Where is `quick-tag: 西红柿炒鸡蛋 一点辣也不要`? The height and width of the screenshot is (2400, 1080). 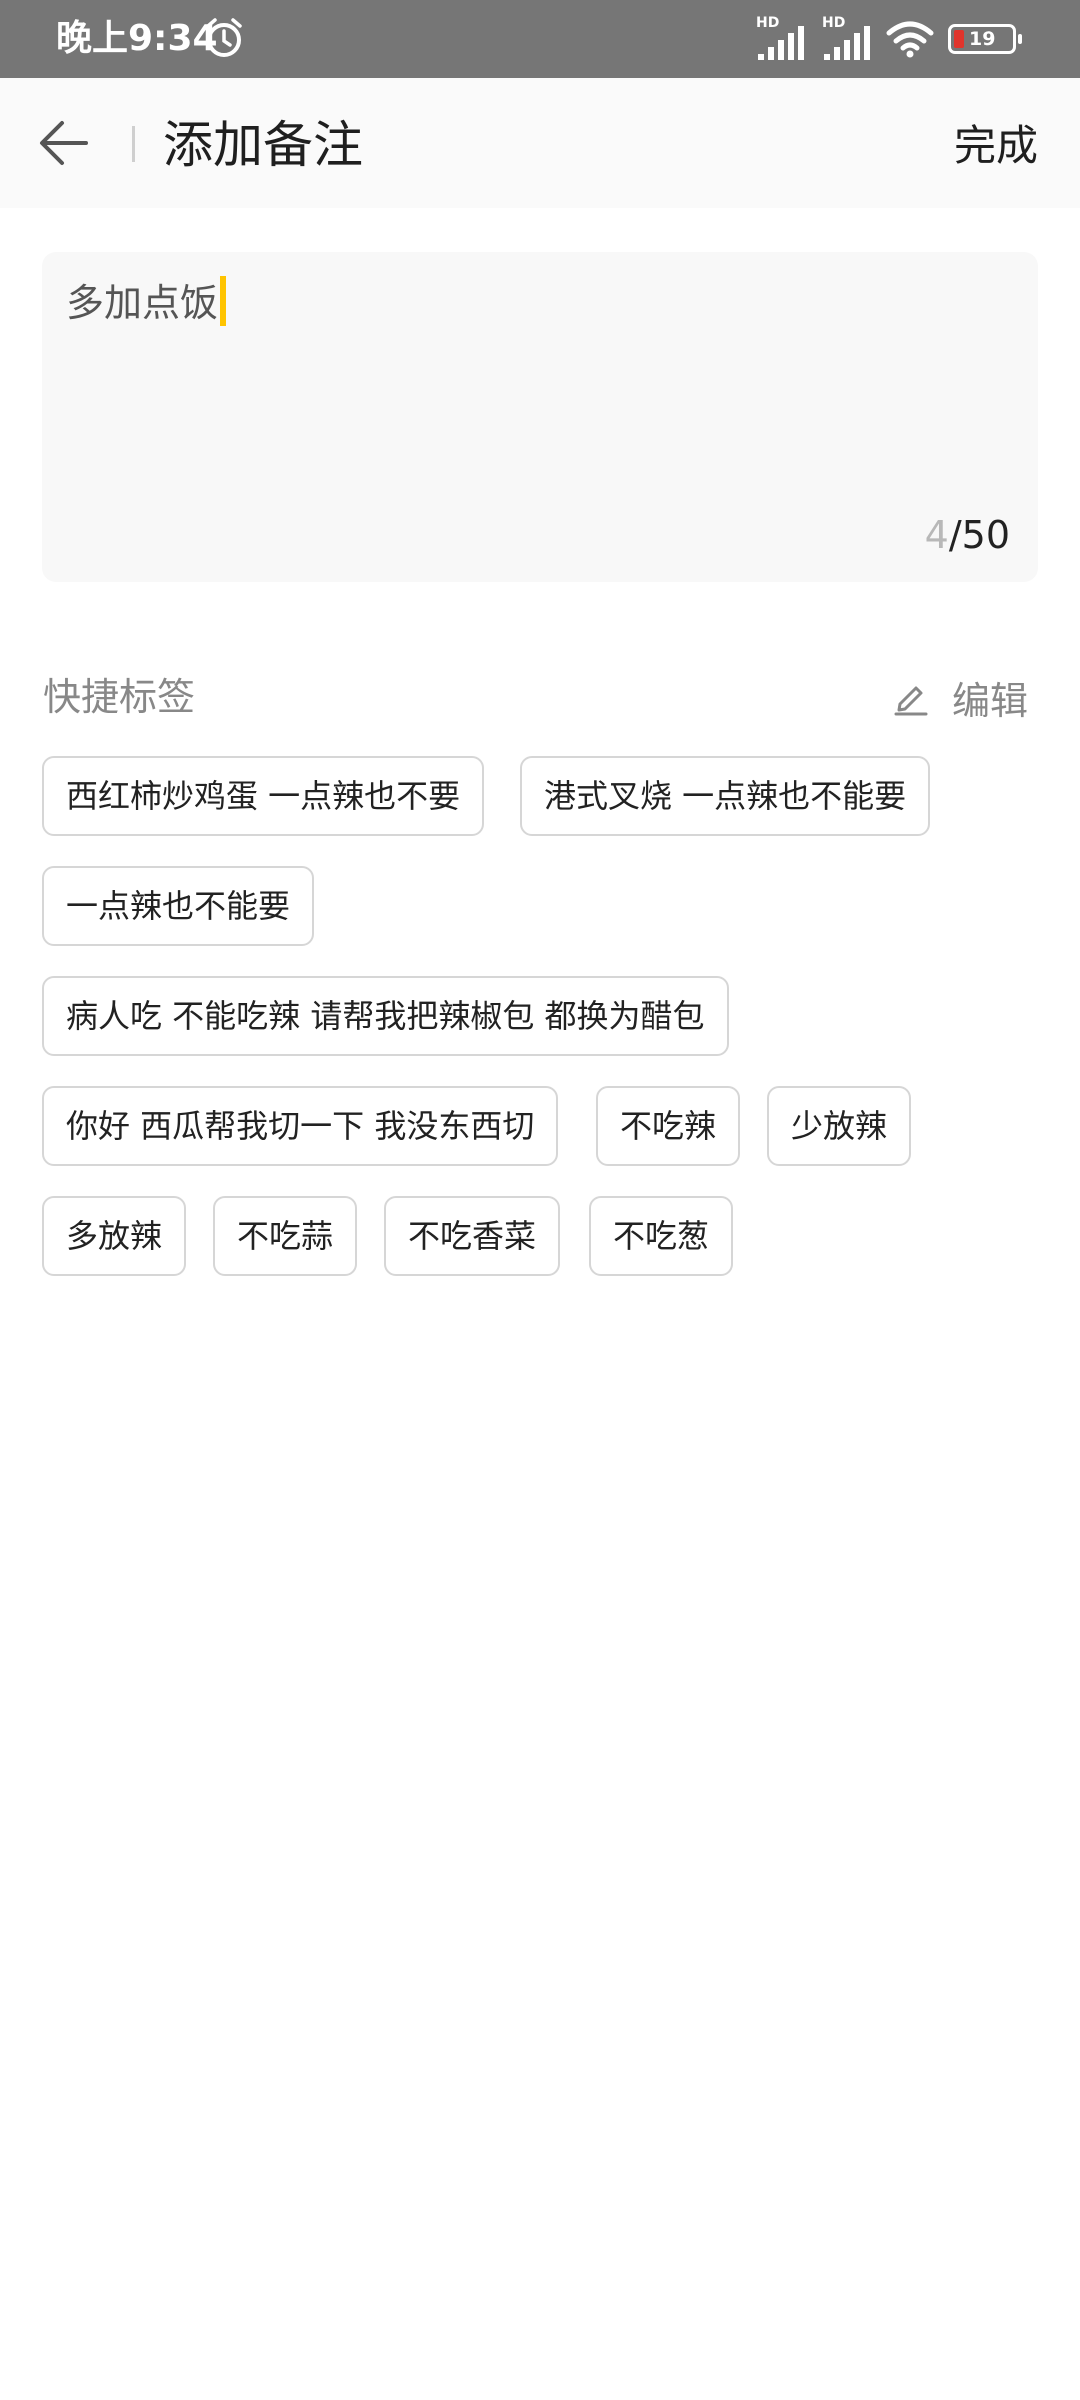
quick-tag: 西红柿炒鸡蛋 一点辣也不要 is located at coordinates (263, 796).